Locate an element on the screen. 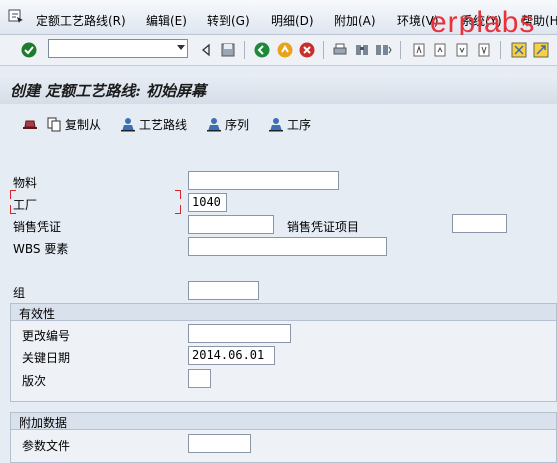 Image resolution: width=557 pixels, height=463 pixels. find-icon is located at coordinates (362, 50).